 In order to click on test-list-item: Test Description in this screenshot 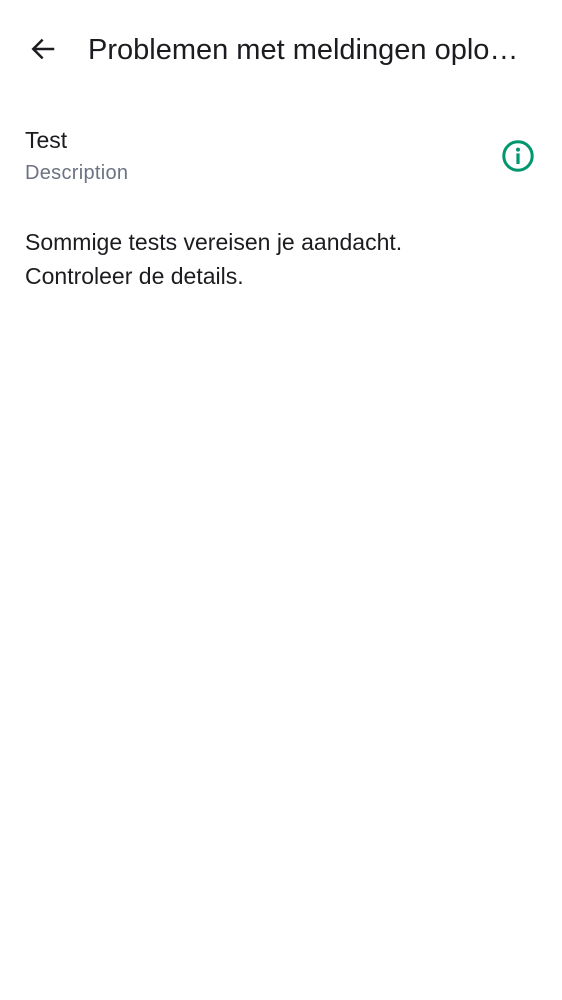, I will do `click(281, 158)`.